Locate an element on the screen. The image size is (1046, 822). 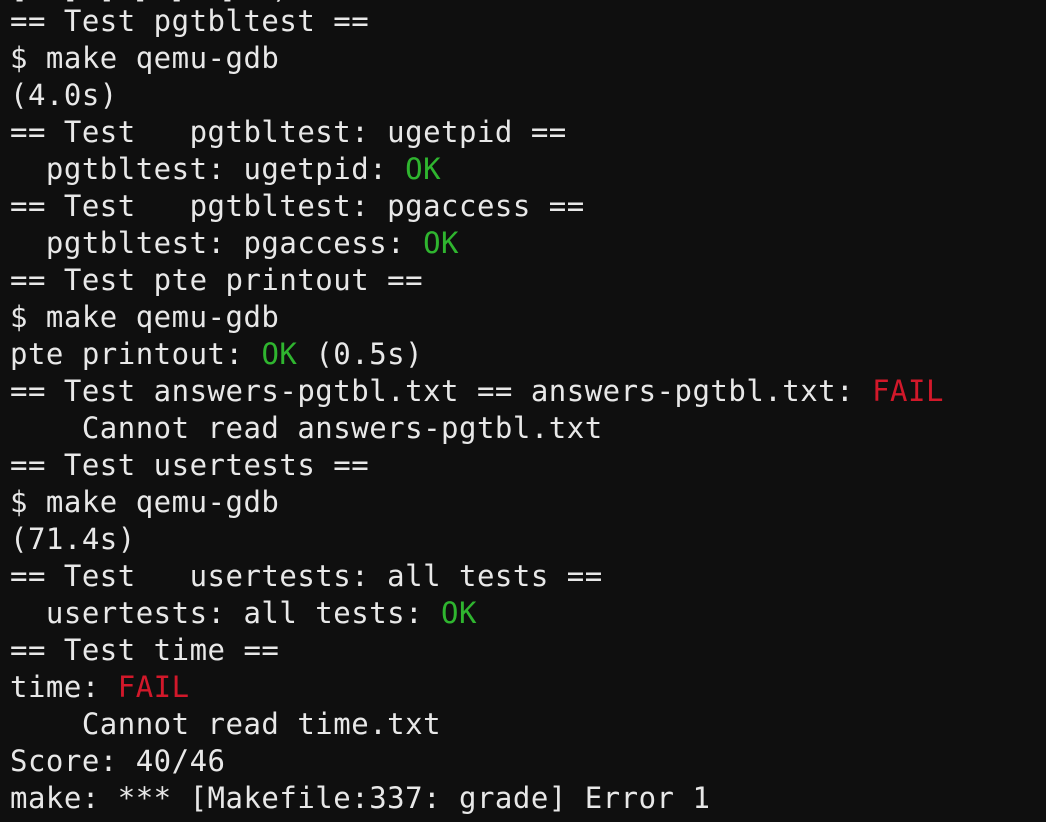
line-text: Cannot read answers-pgtbl.txt is located at coordinates (306, 428).